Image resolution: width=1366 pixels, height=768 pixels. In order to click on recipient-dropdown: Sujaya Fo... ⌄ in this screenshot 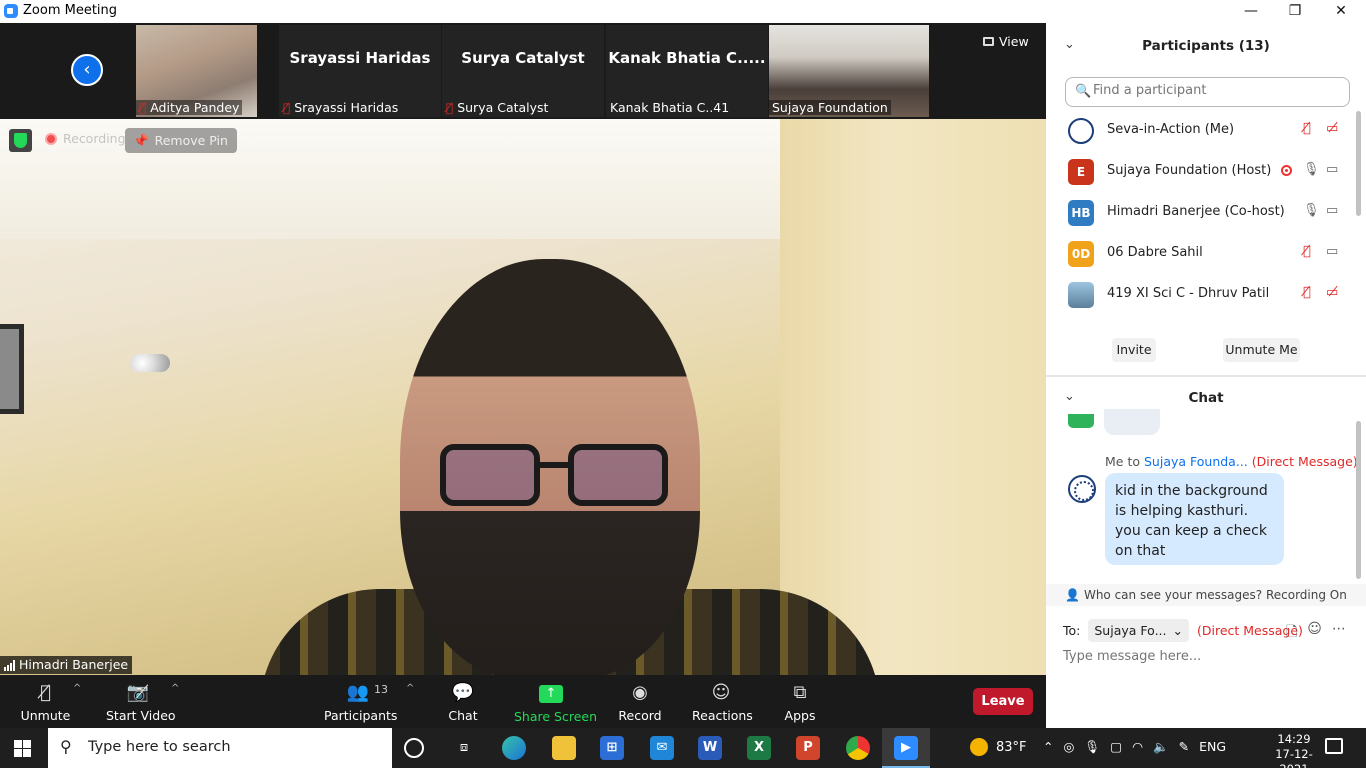, I will do `click(1138, 630)`.